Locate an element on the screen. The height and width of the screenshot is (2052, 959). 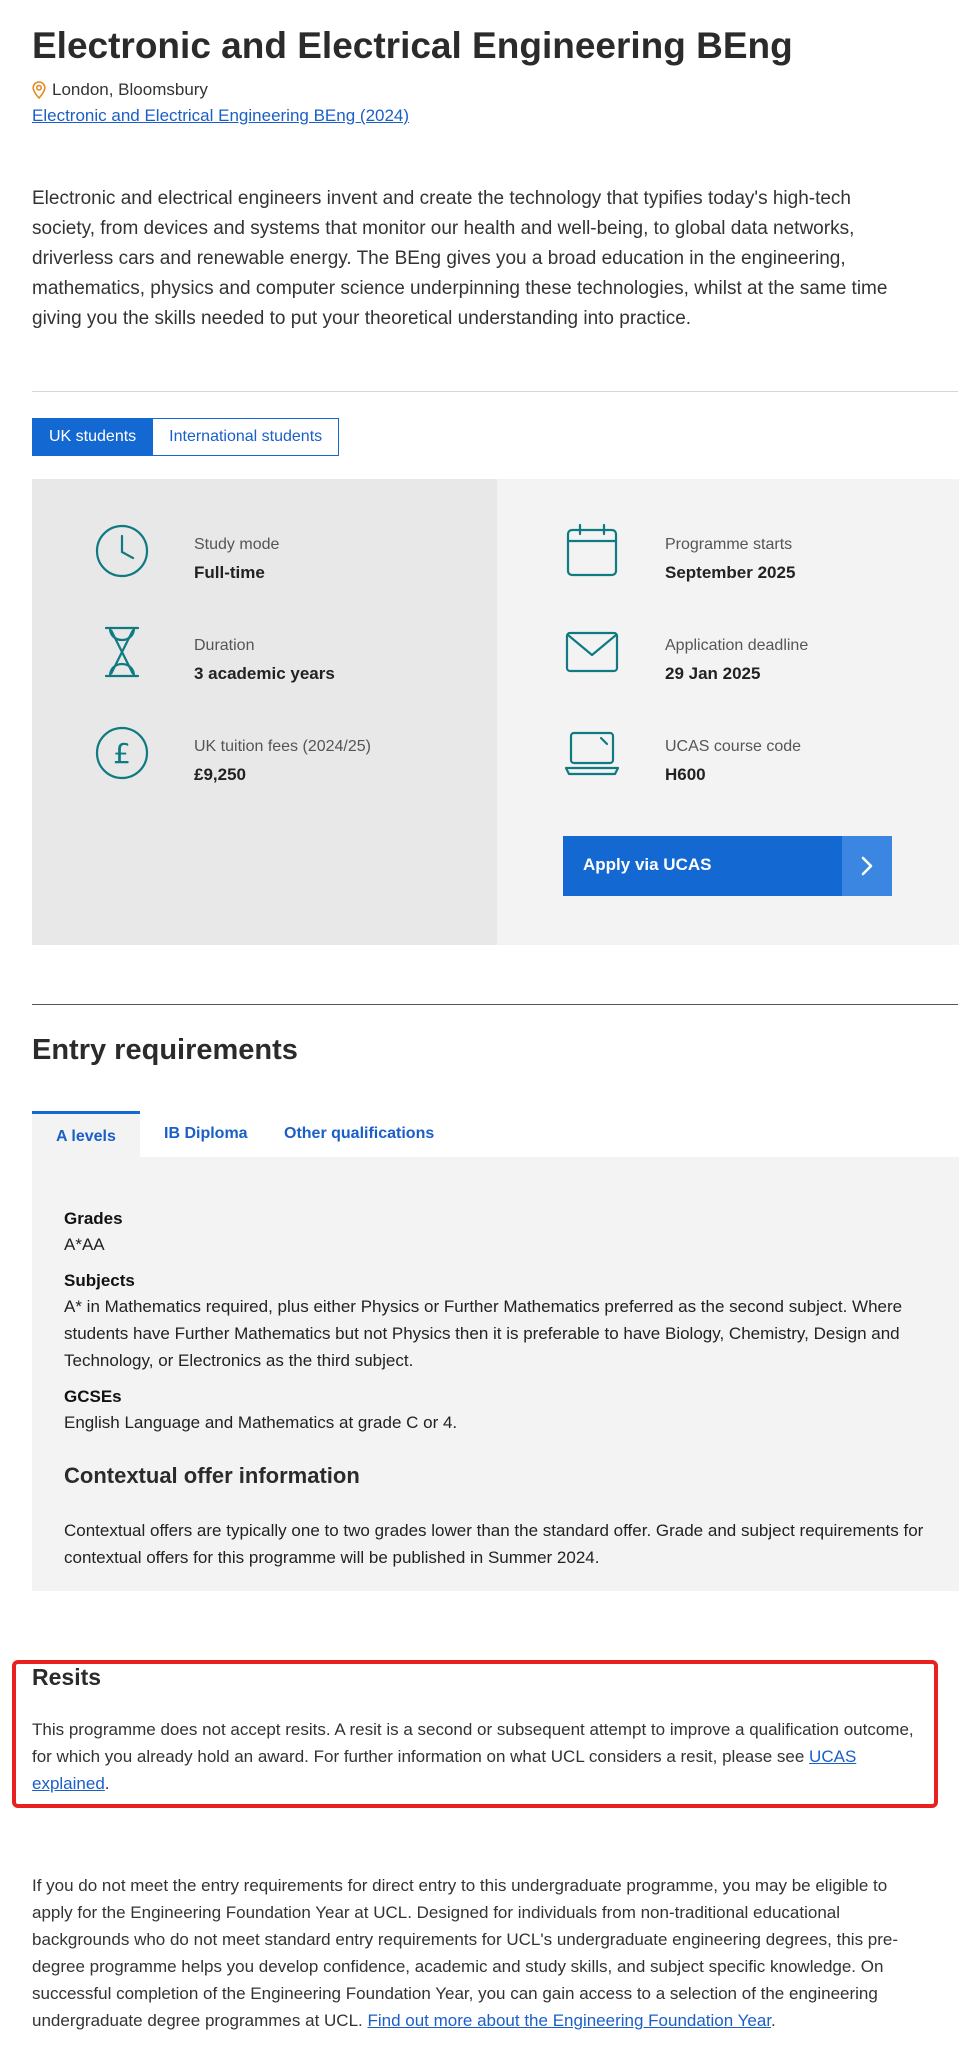
location: London, Bloomsbury is located at coordinates (120, 90).